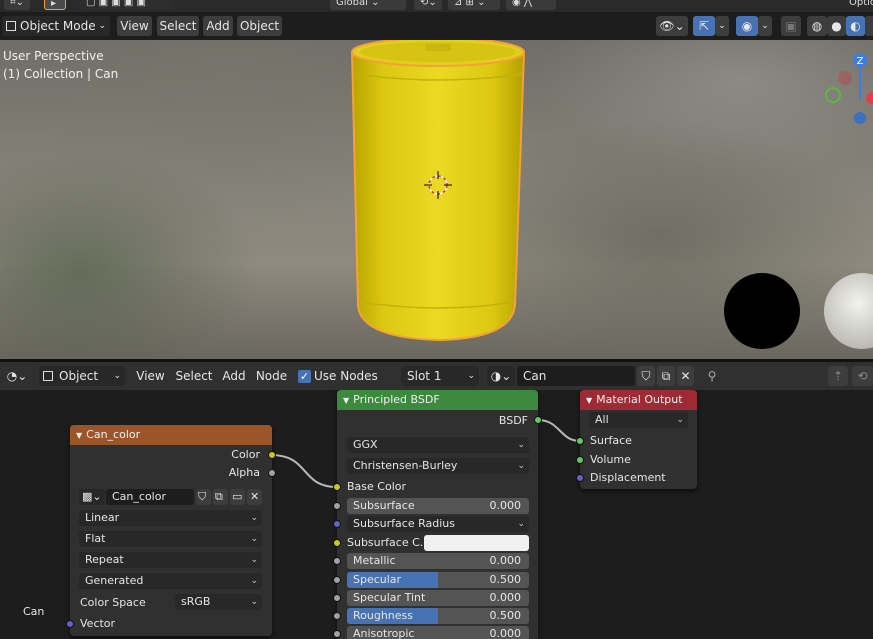  What do you see at coordinates (817, 26) in the screenshot?
I see `wireframe-shading-icon: ◍` at bounding box center [817, 26].